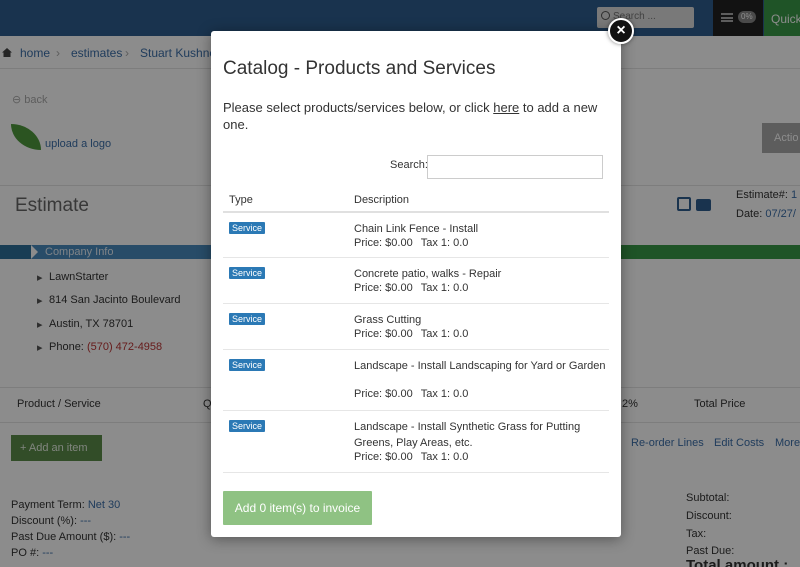 Image resolution: width=800 pixels, height=567 pixels. What do you see at coordinates (241, 200) in the screenshot?
I see `col-type: Type` at bounding box center [241, 200].